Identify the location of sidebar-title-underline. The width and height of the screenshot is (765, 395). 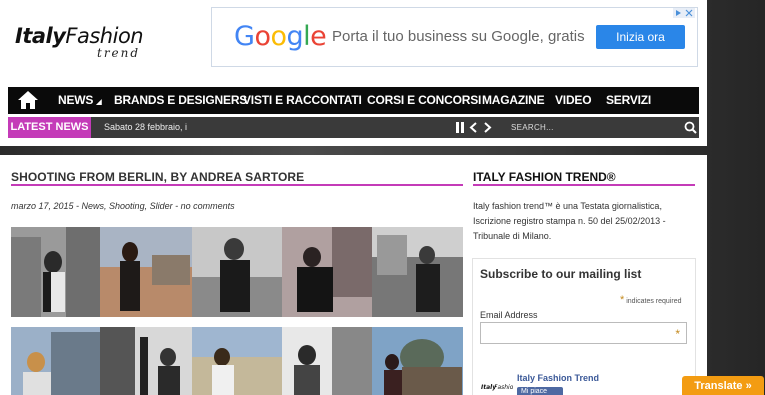
(584, 185).